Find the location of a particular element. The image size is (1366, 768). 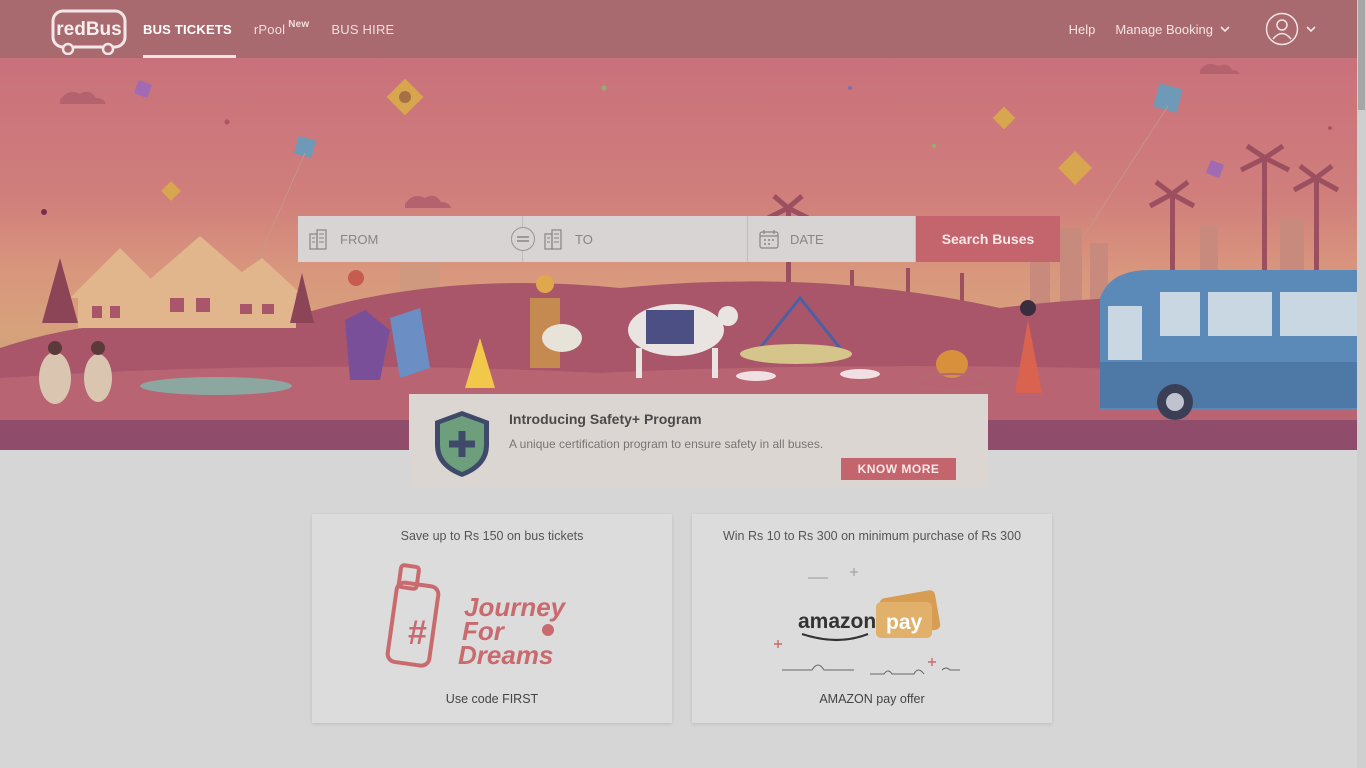

shield-plus-icon is located at coordinates (462, 444).